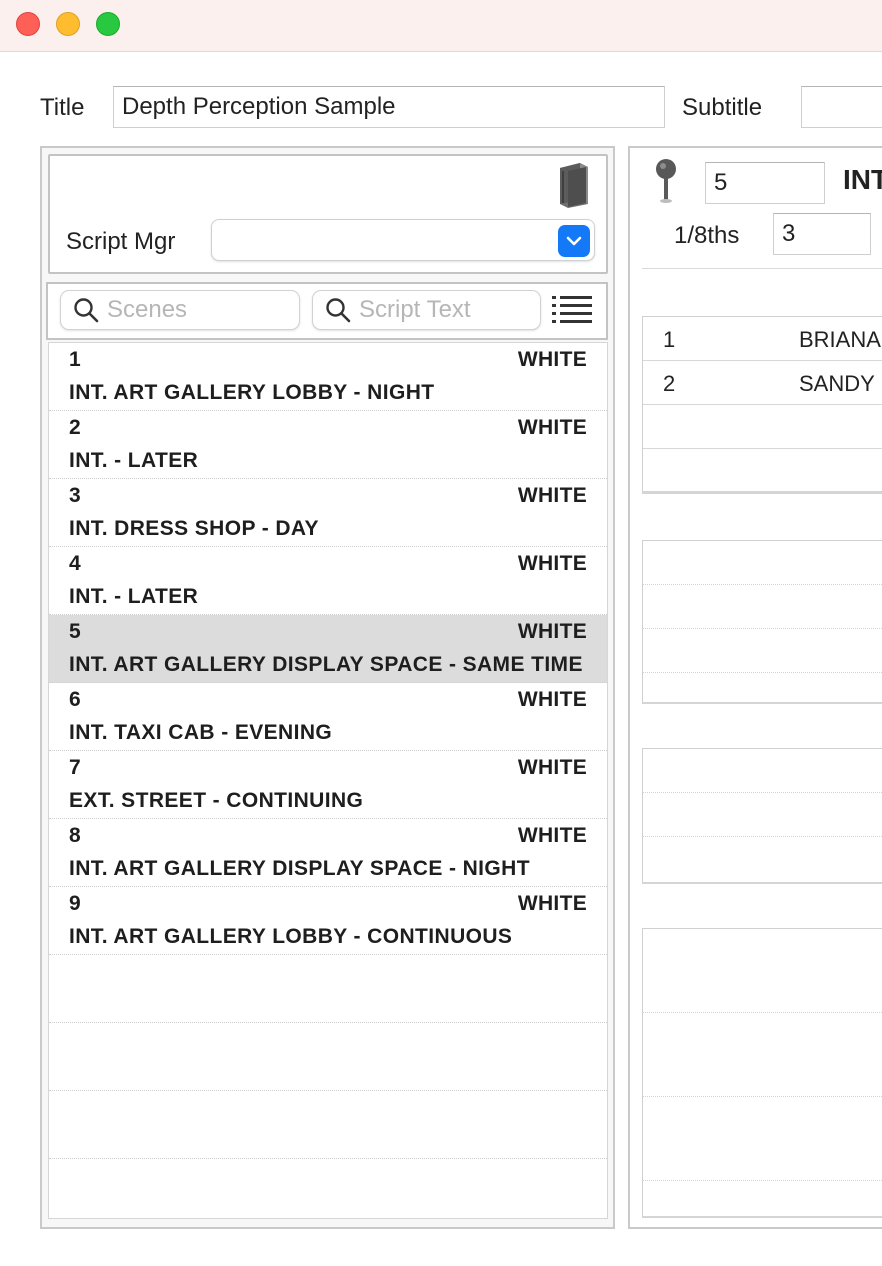 The image size is (882, 1266). I want to click on scene-row-6: 6 WHITE INT. TAXI CAB - EVENING, so click(328, 717).